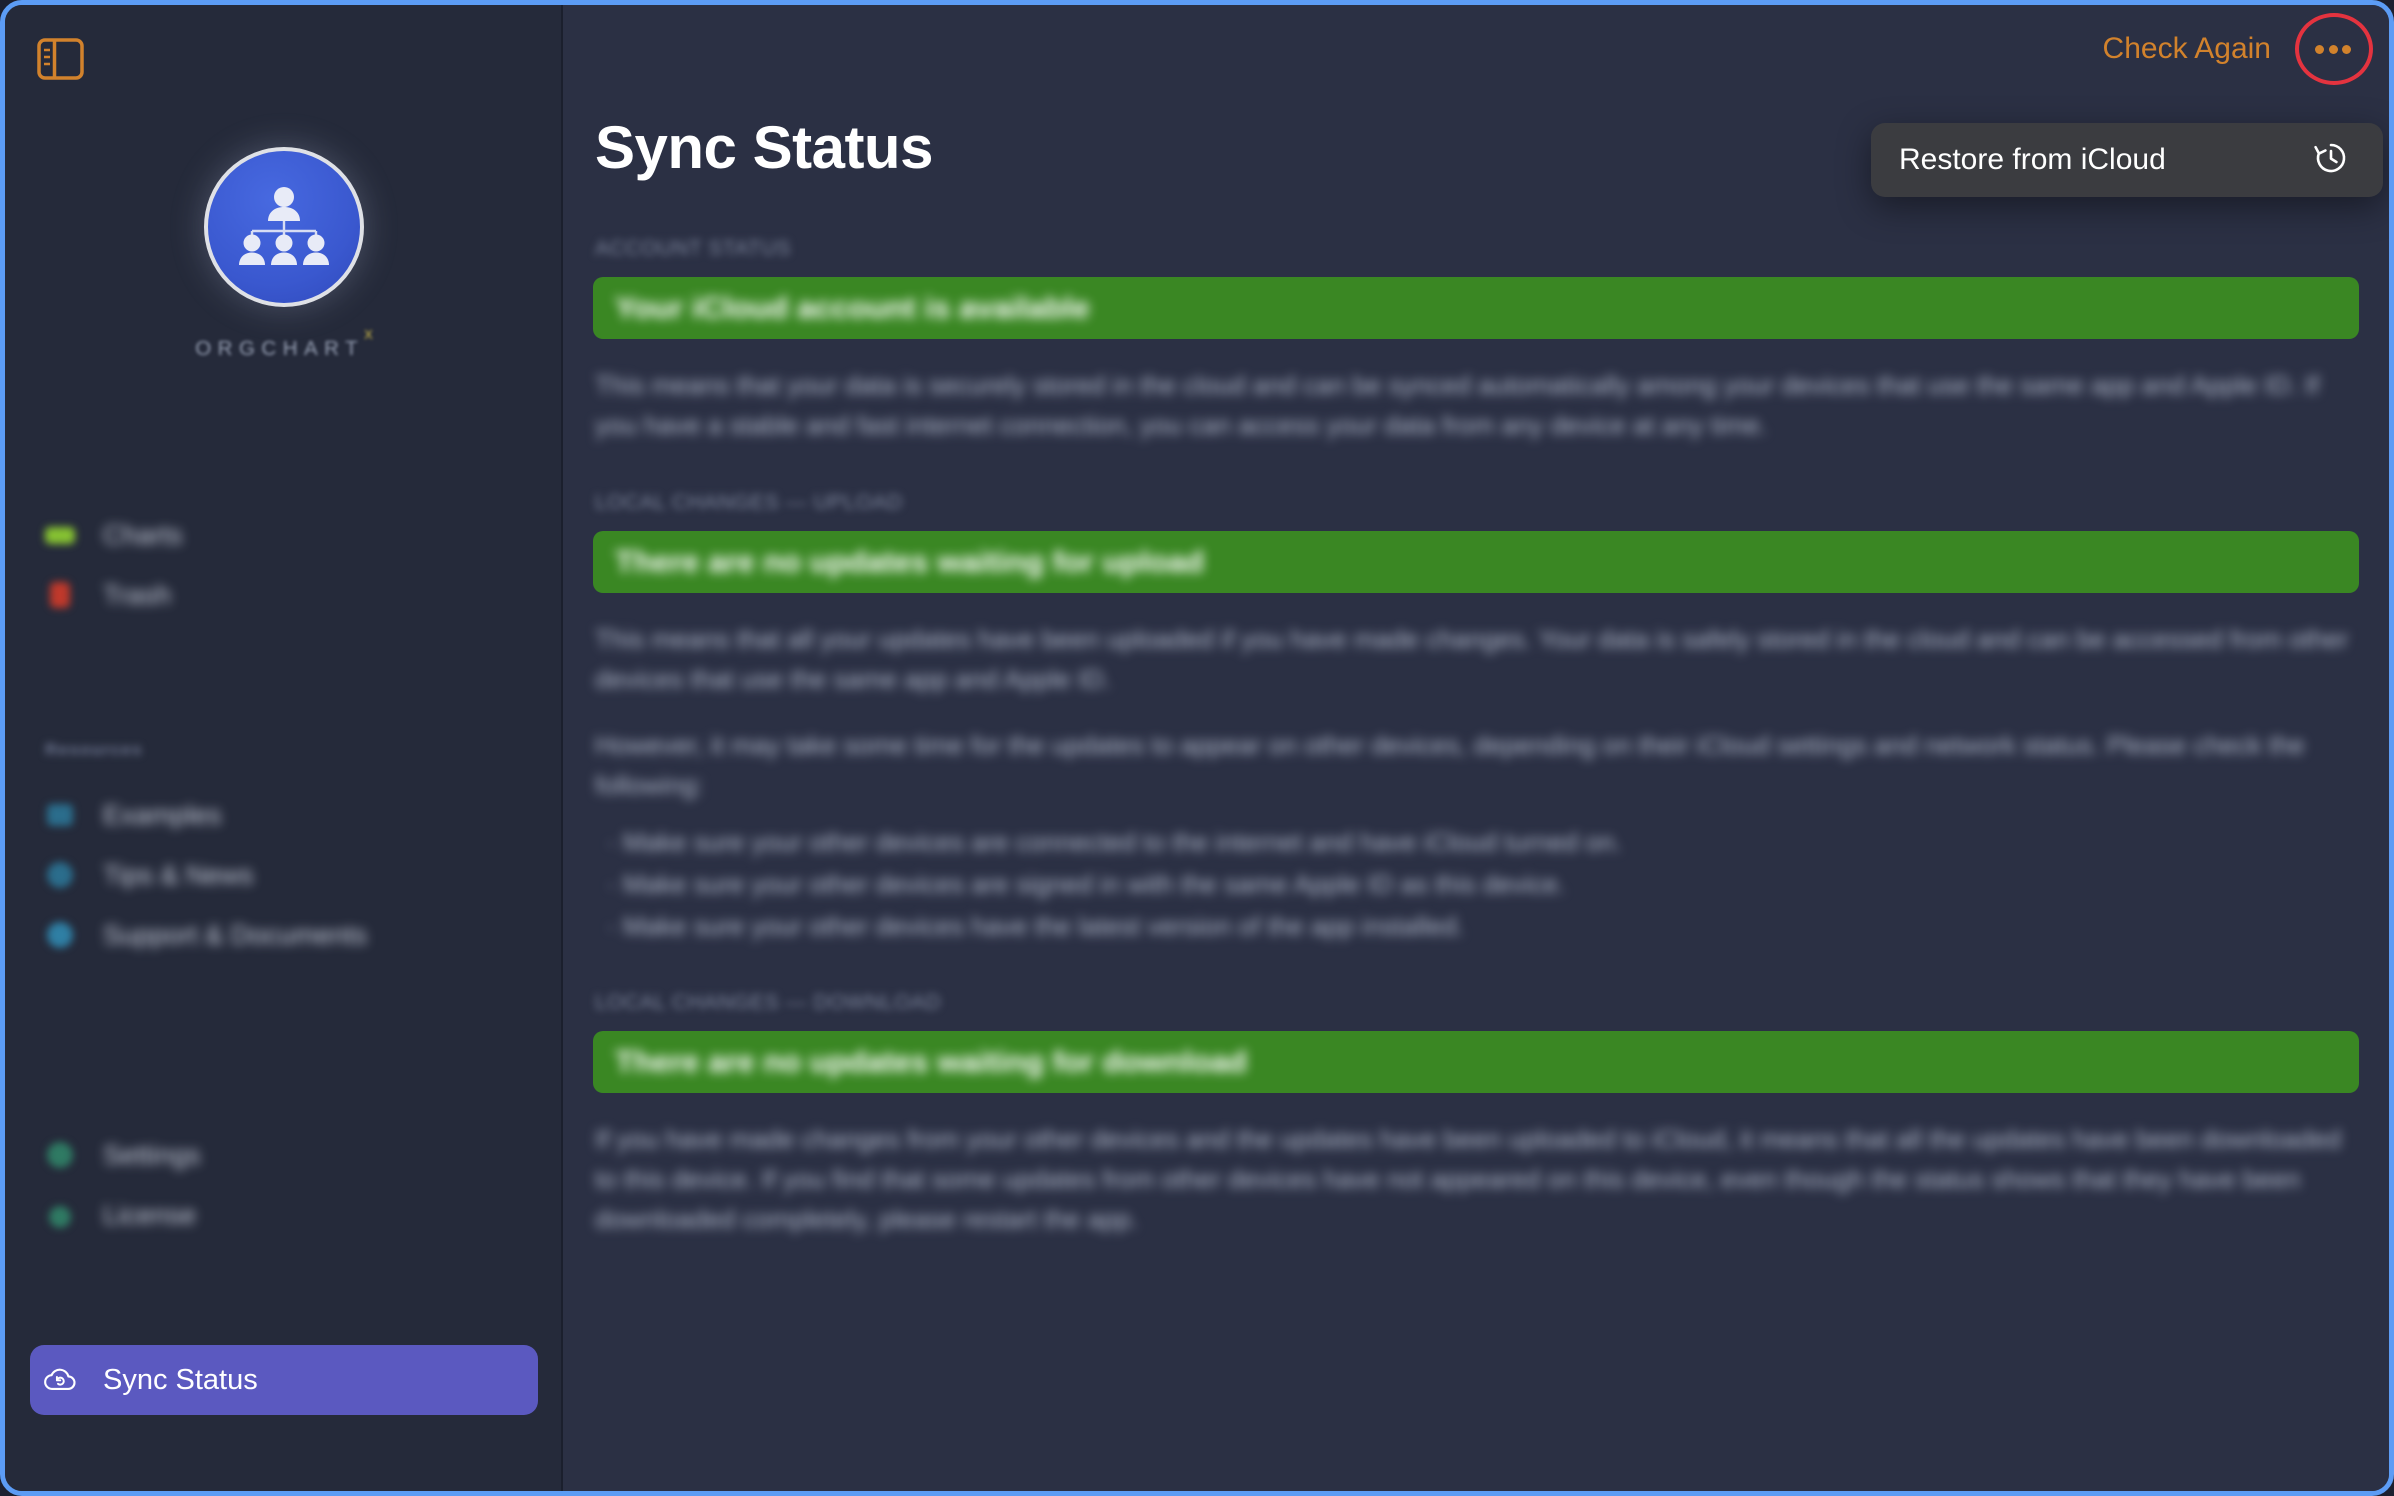 The image size is (2394, 1496). What do you see at coordinates (150, 1214) in the screenshot?
I see `sidebar-item-label: License` at bounding box center [150, 1214].